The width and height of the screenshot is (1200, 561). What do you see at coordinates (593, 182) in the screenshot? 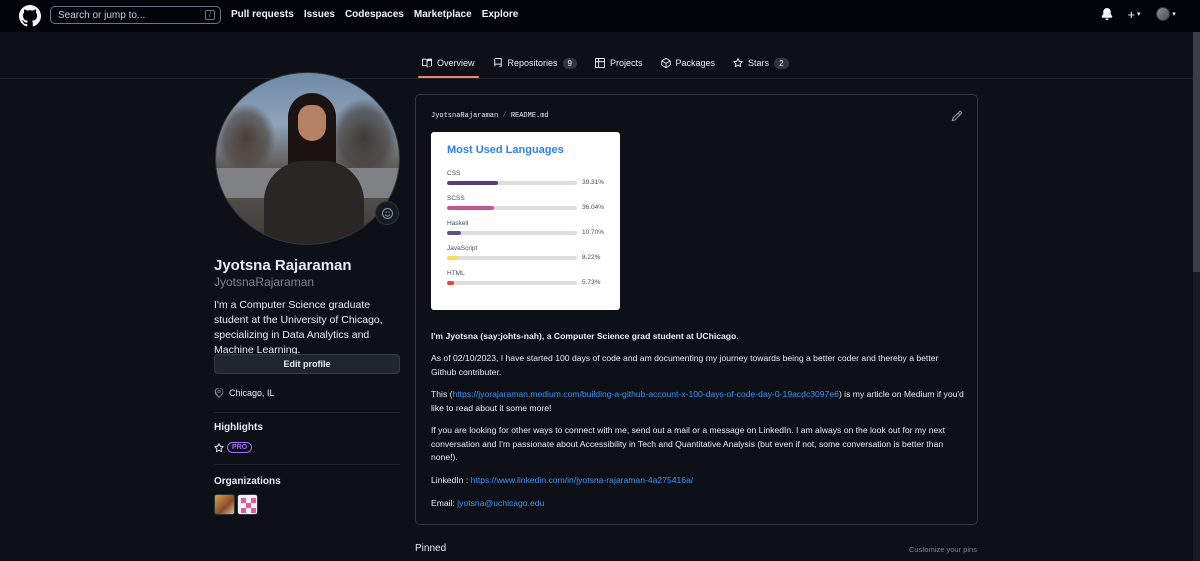
I see `language-percent: 39.31%` at bounding box center [593, 182].